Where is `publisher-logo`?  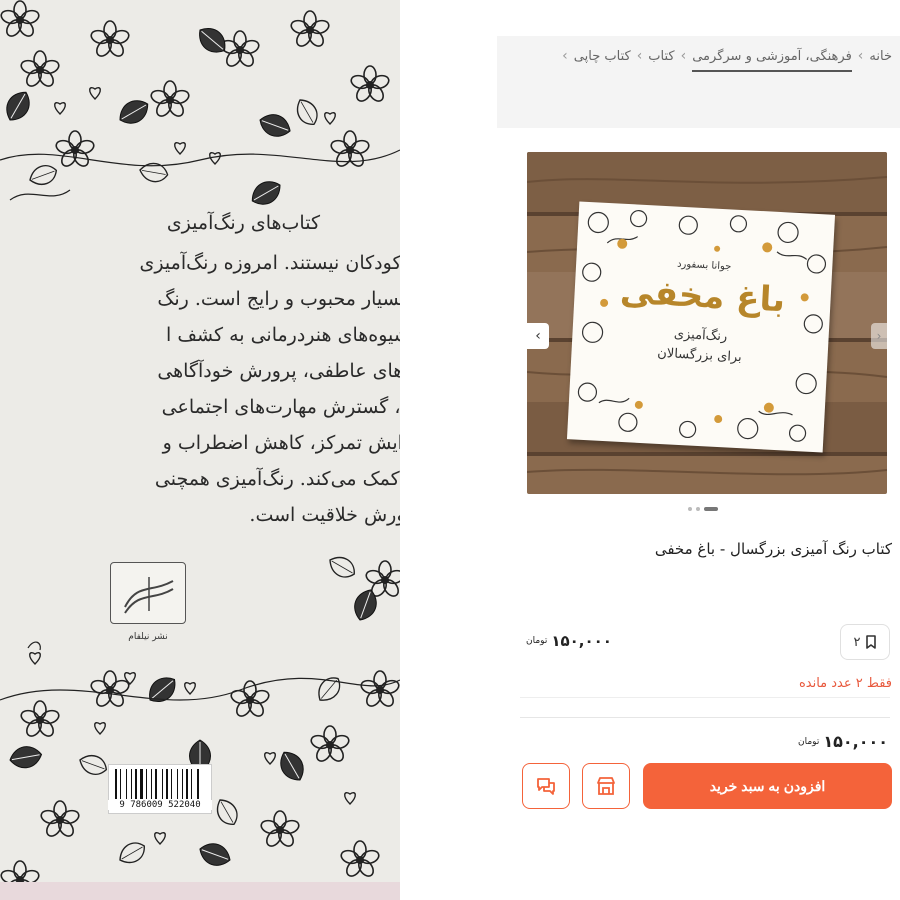
publisher-logo is located at coordinates (148, 593).